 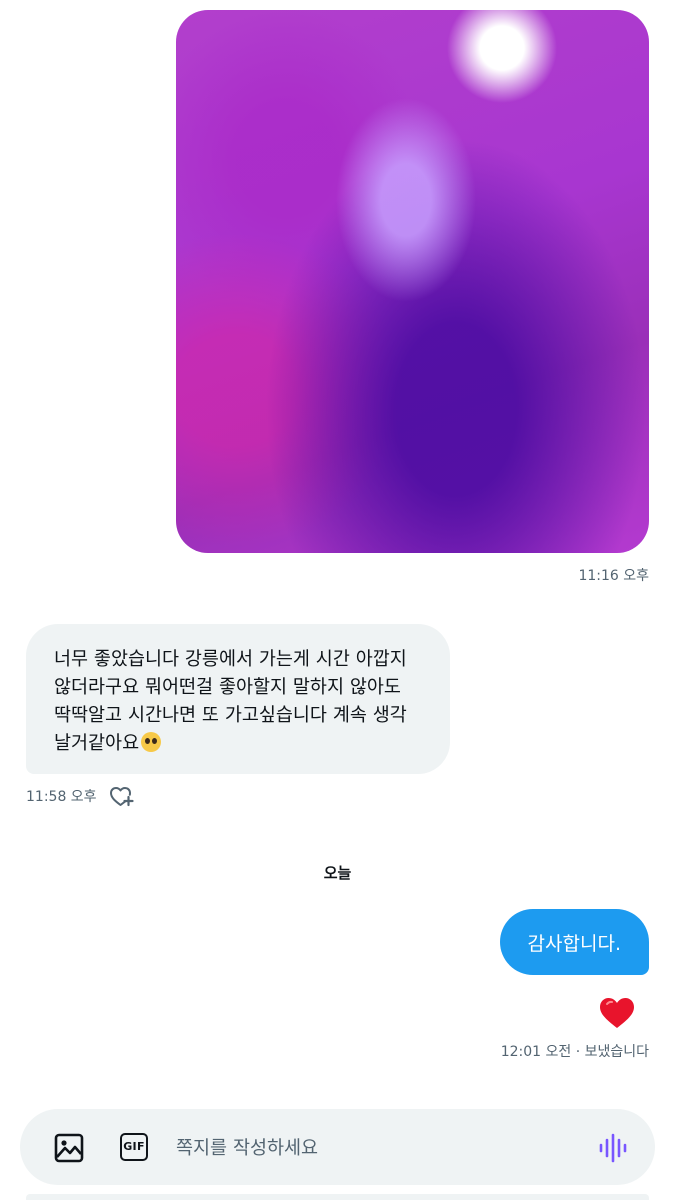 What do you see at coordinates (337, 873) in the screenshot?
I see `date-separator: 오늘` at bounding box center [337, 873].